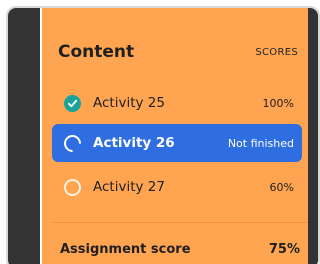  Describe the element at coordinates (177, 143) in the screenshot. I see `activity-row-26: Activity 26 Not finished` at that location.